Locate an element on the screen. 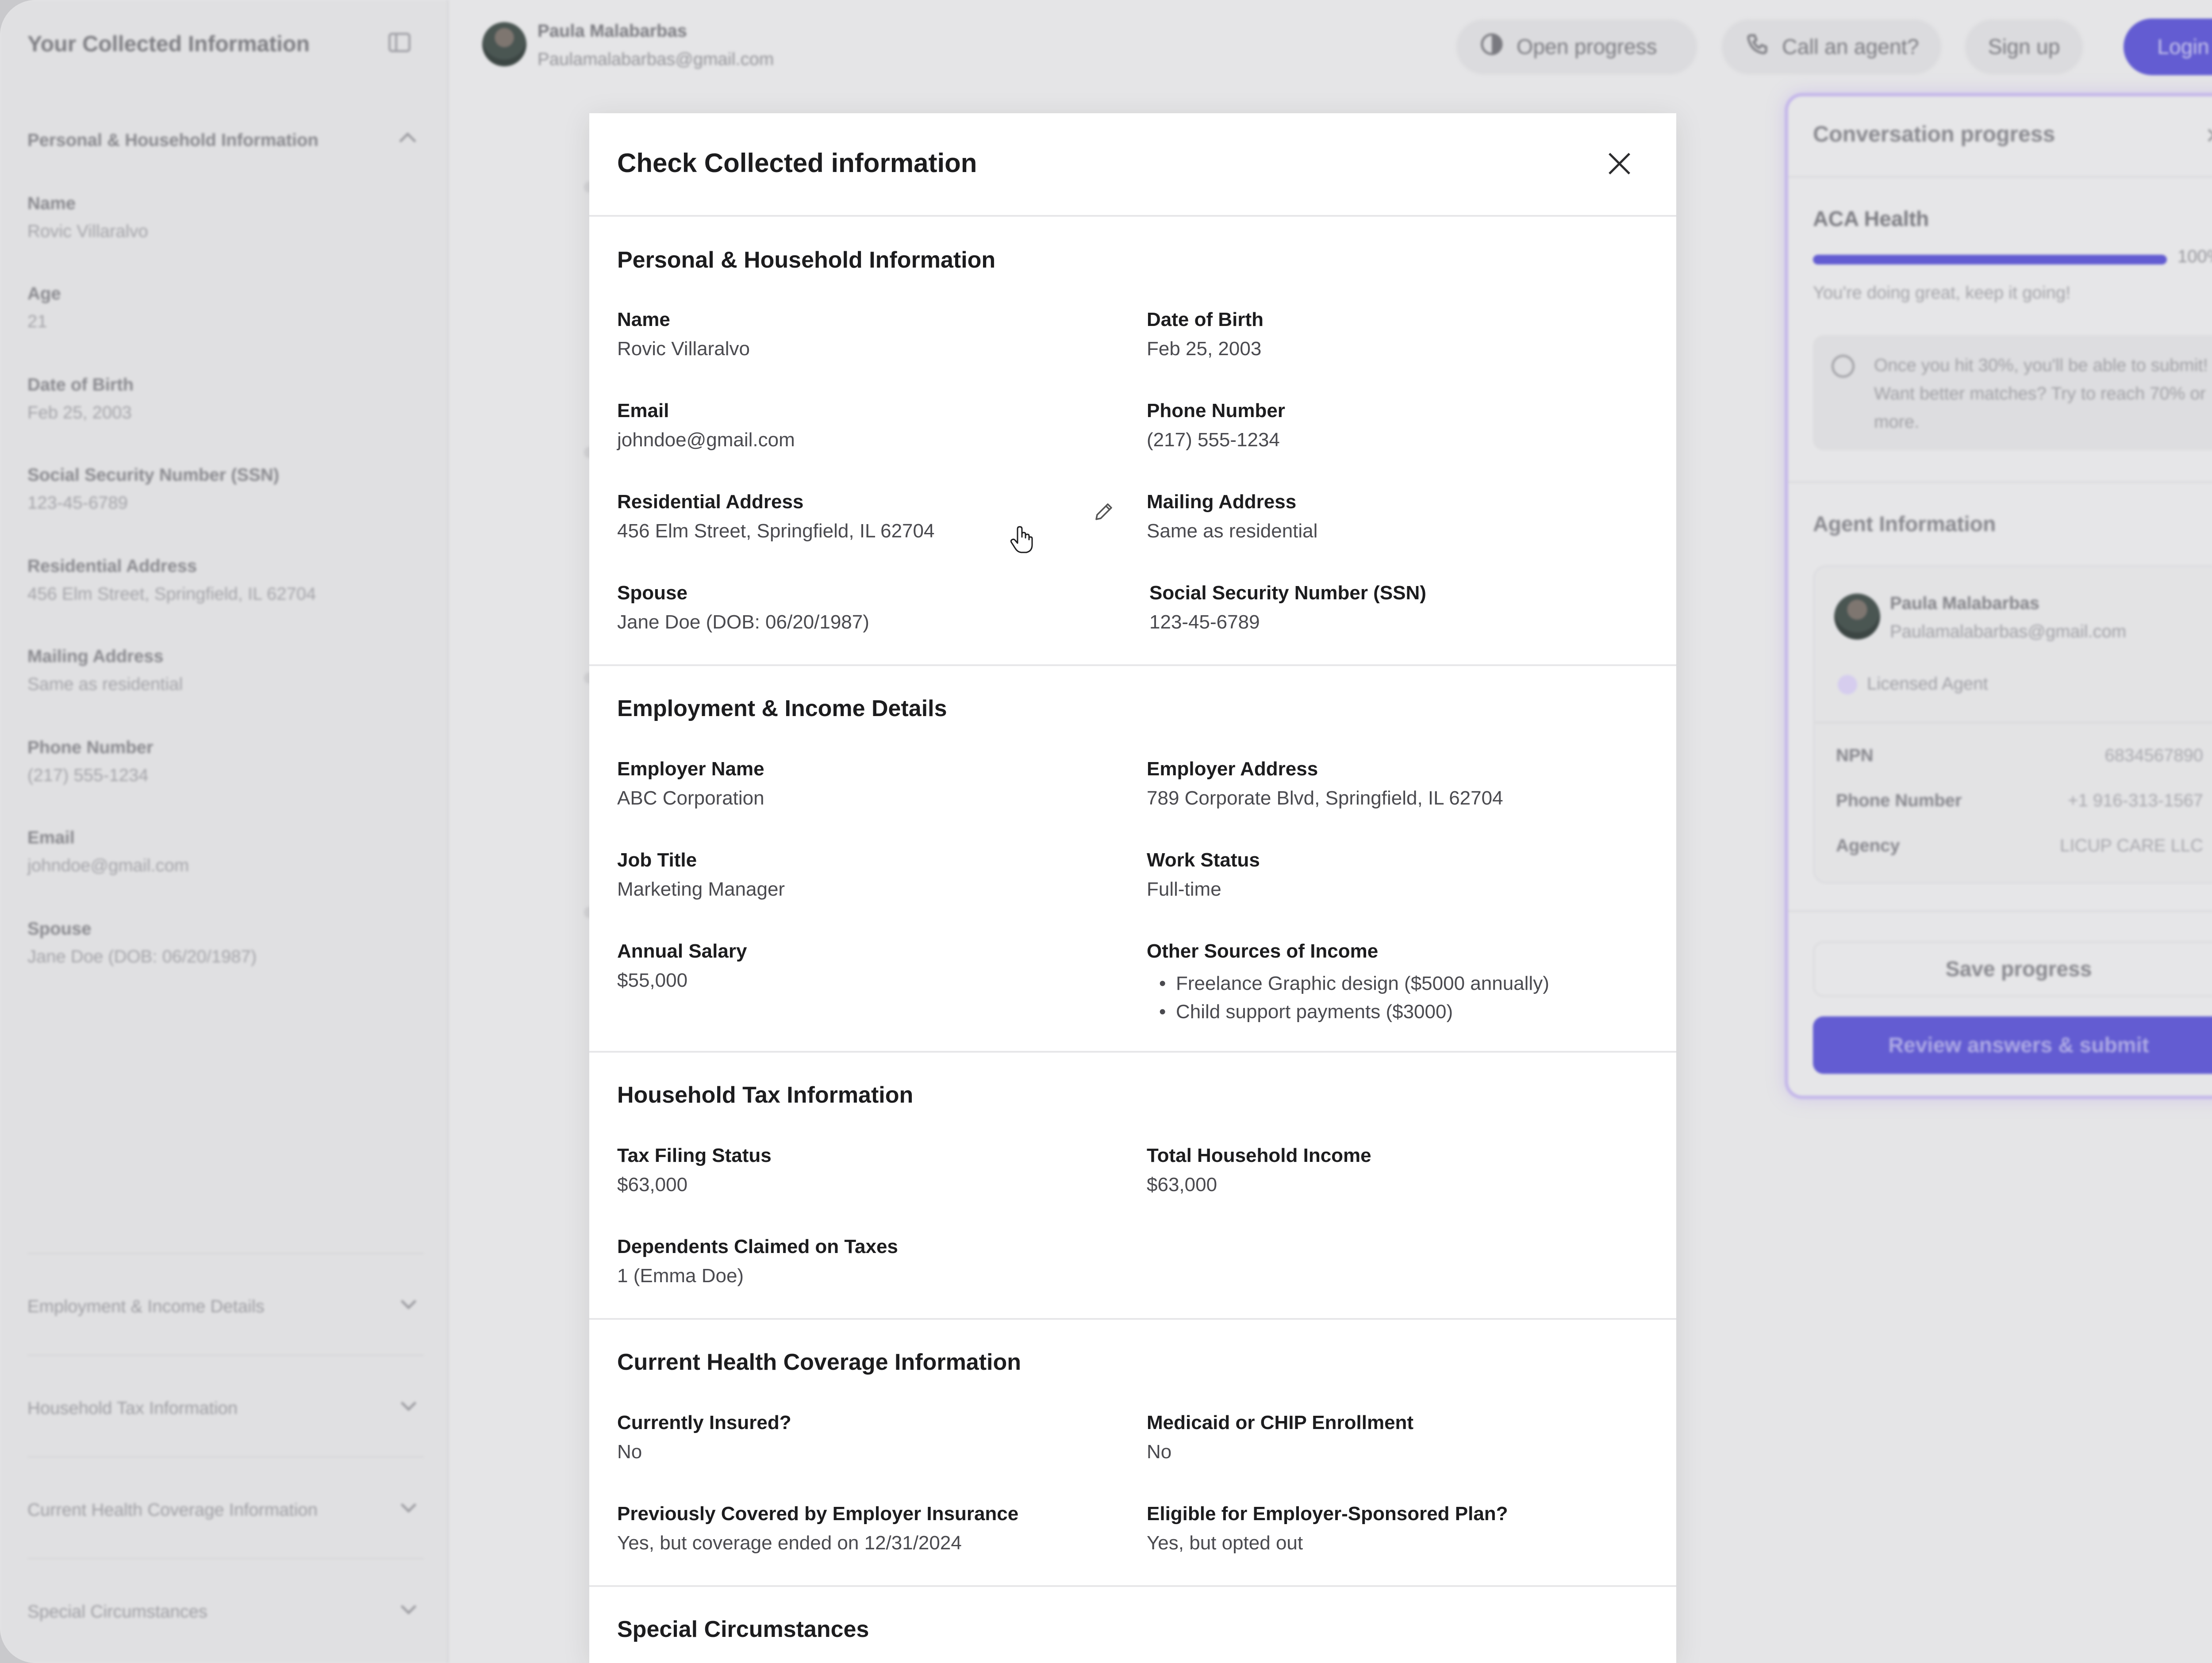  field-label: Dependents Claimed on Taxes is located at coordinates (758, 1247).